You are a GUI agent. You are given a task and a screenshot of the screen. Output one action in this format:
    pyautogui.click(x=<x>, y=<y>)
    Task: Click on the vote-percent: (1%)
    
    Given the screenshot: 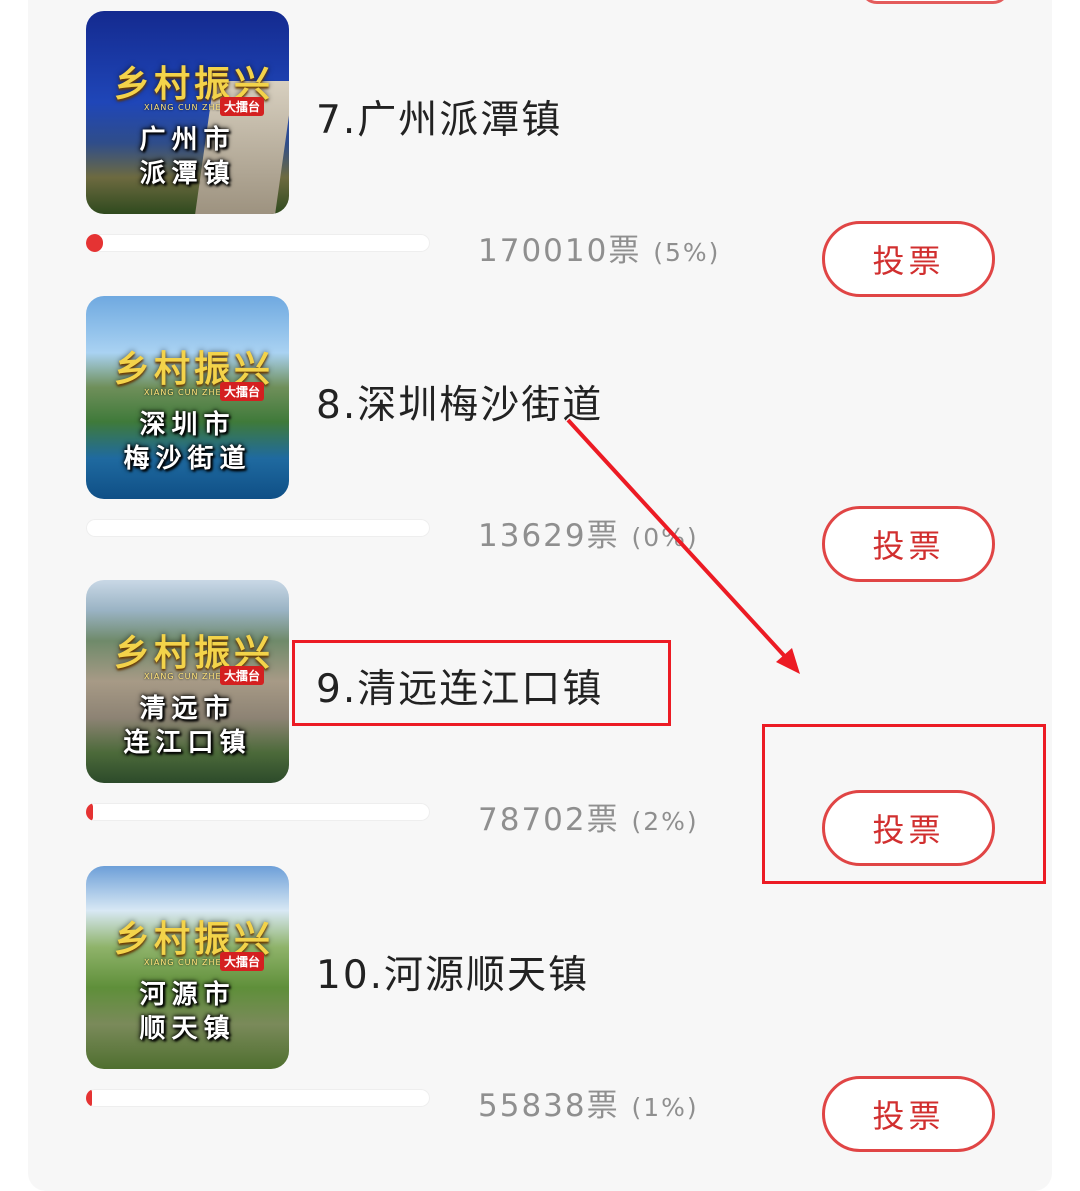 What is the action you would take?
    pyautogui.click(x=665, y=1107)
    